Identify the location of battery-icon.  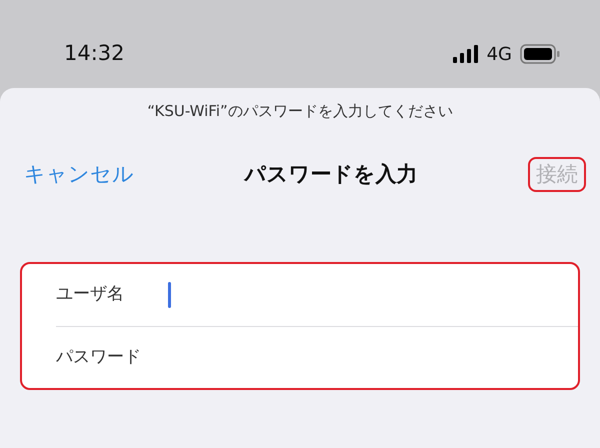
(540, 54).